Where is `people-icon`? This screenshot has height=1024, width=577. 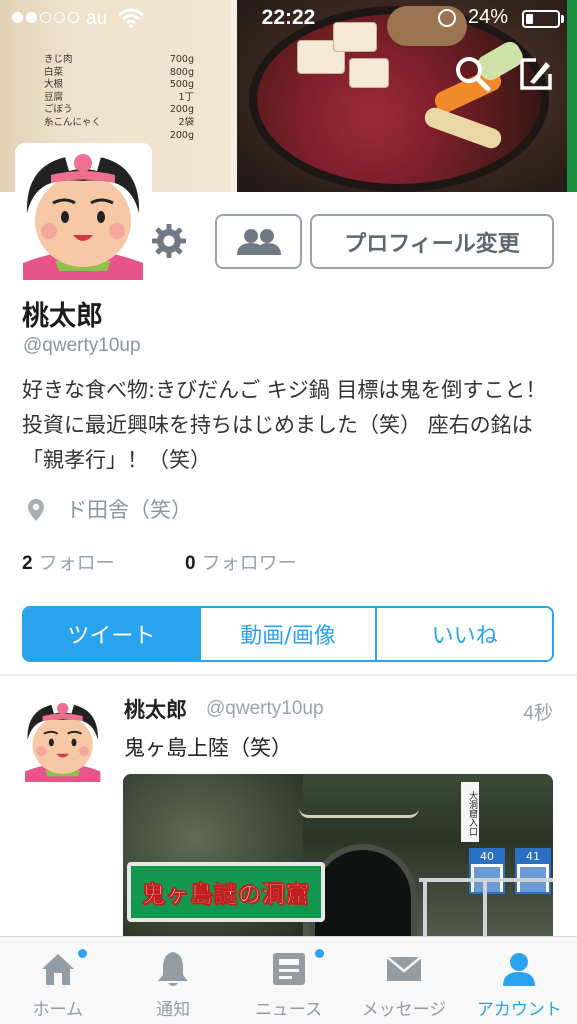 people-icon is located at coordinates (258, 241).